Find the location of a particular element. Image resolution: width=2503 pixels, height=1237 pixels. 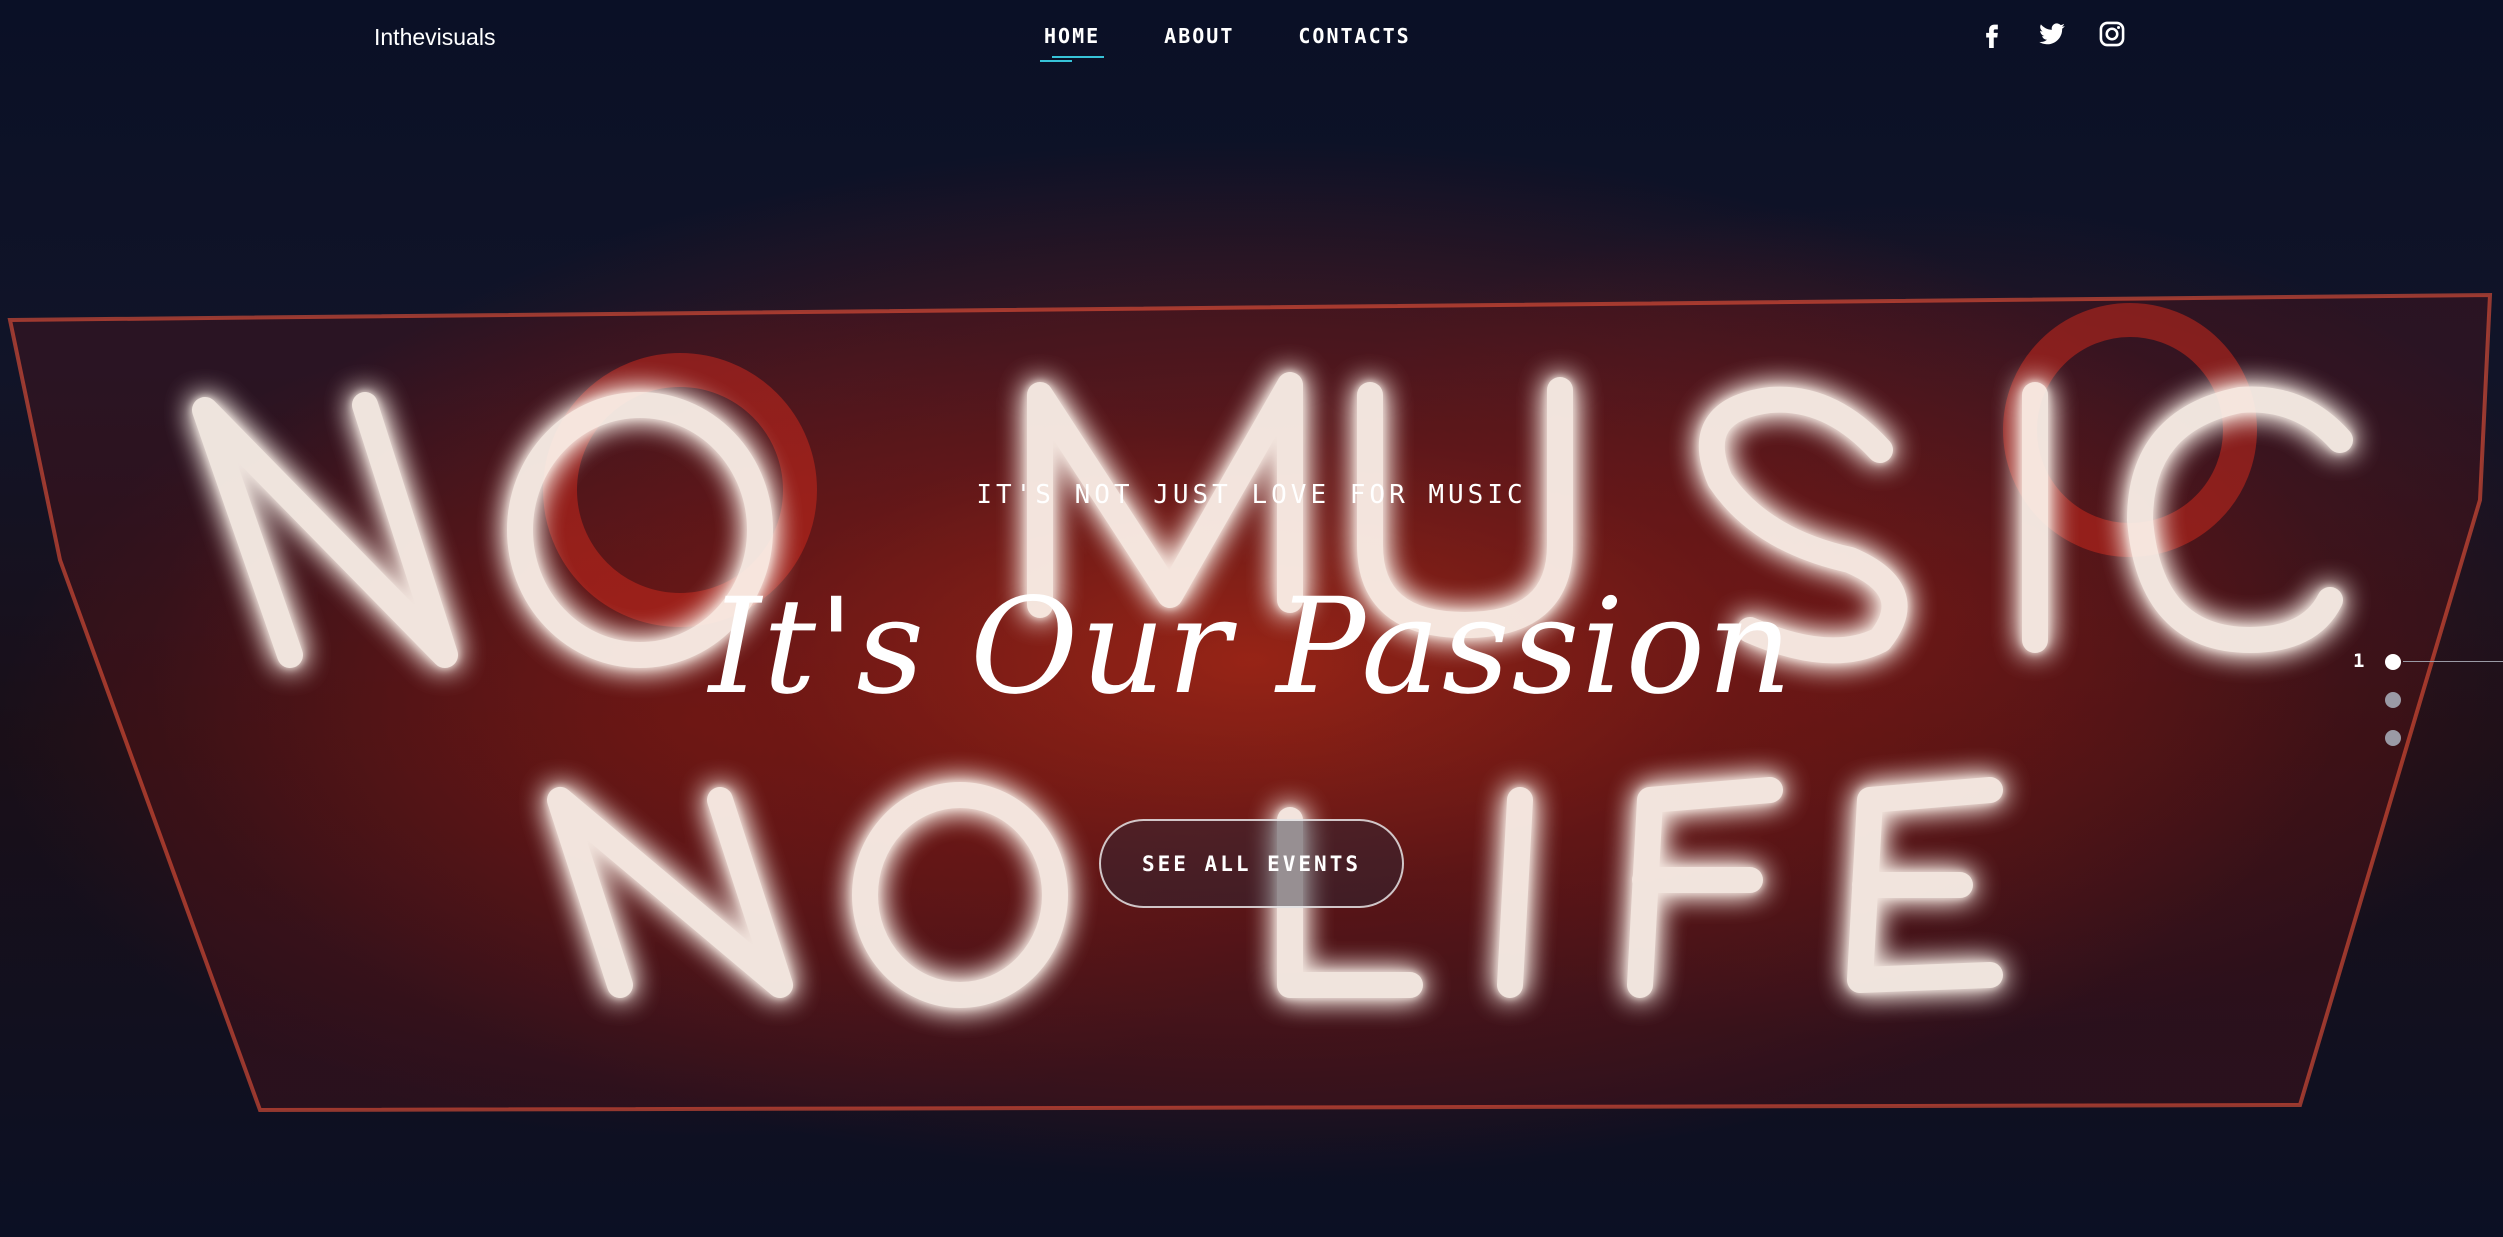

nav-about: ABOUT is located at coordinates (1199, 36).